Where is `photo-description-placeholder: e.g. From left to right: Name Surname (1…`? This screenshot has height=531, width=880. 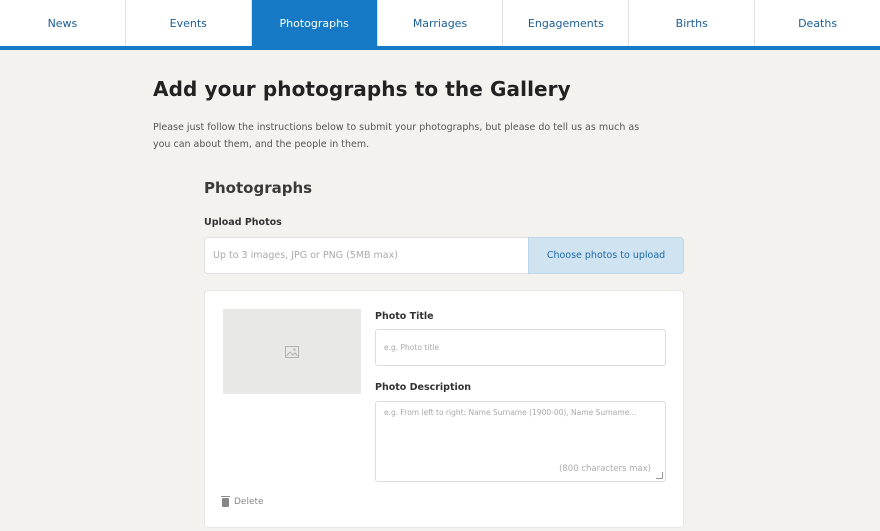 photo-description-placeholder: e.g. From left to right: Name Surname (1… is located at coordinates (510, 412).